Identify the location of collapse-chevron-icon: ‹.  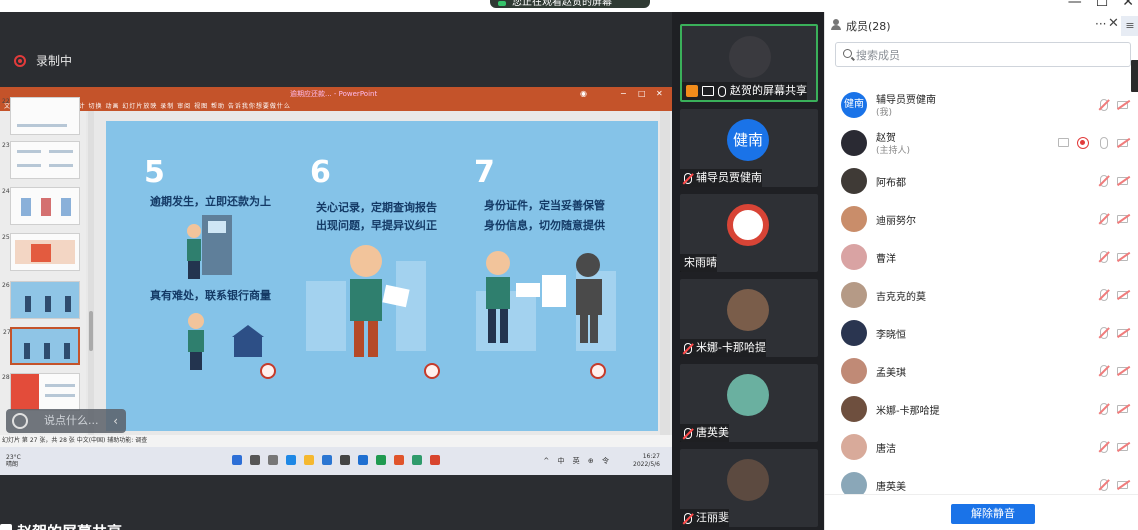
(115, 421).